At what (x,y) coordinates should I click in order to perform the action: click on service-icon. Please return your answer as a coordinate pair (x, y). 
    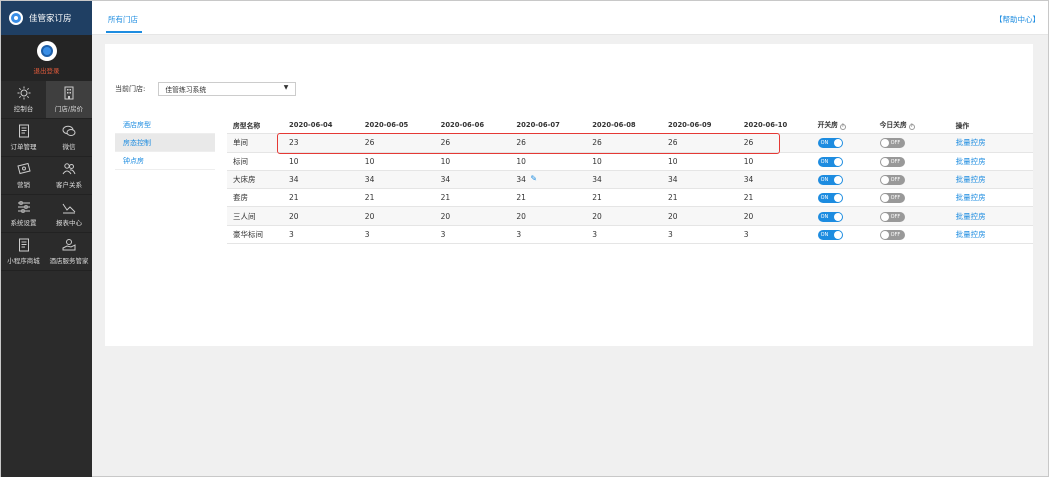
    Looking at the image, I should click on (69, 245).